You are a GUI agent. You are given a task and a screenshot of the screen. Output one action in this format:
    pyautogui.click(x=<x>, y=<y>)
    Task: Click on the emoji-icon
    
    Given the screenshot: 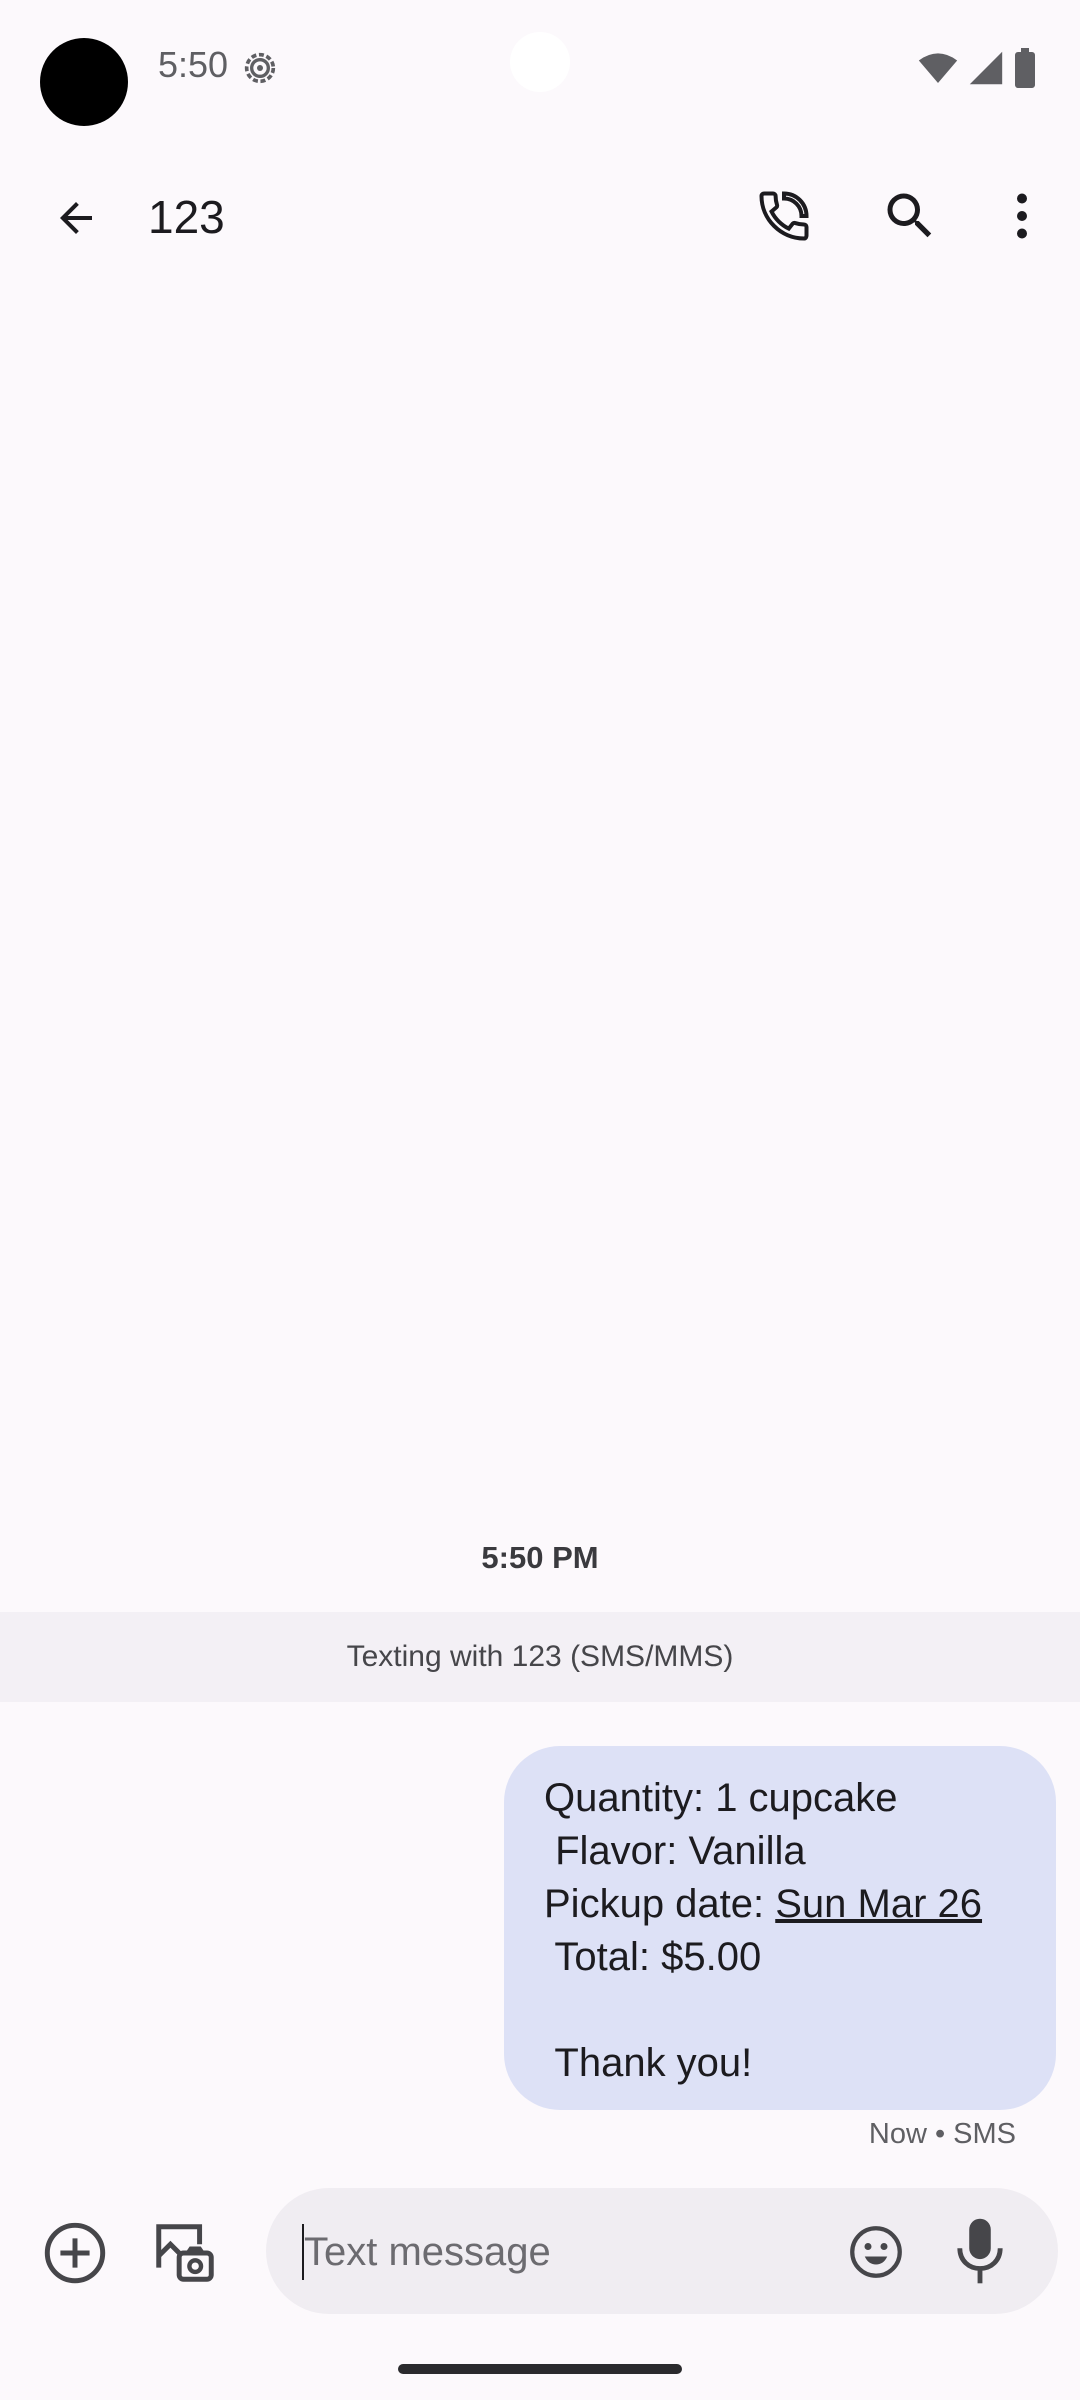 What is the action you would take?
    pyautogui.click(x=876, y=2252)
    